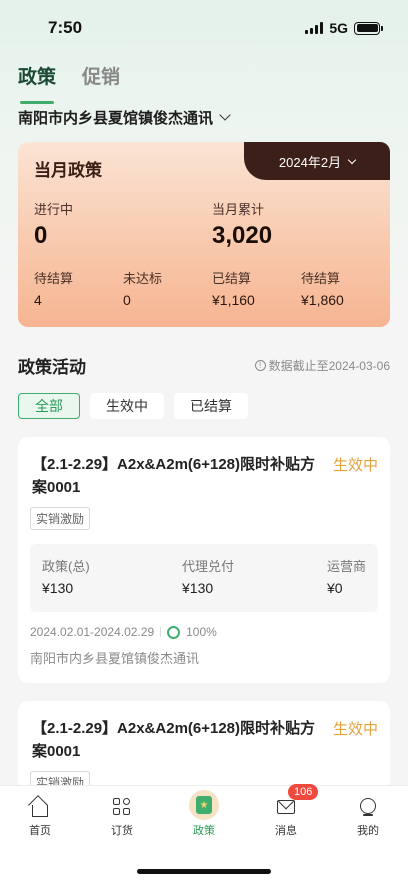  Describe the element at coordinates (232, 278) in the screenshot. I see `settled-label: 已结算` at that location.